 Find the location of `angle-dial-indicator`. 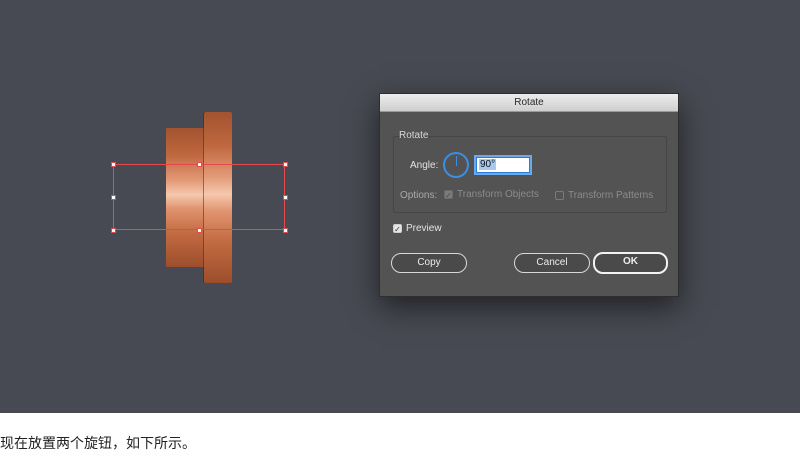

angle-dial-indicator is located at coordinates (456, 161).